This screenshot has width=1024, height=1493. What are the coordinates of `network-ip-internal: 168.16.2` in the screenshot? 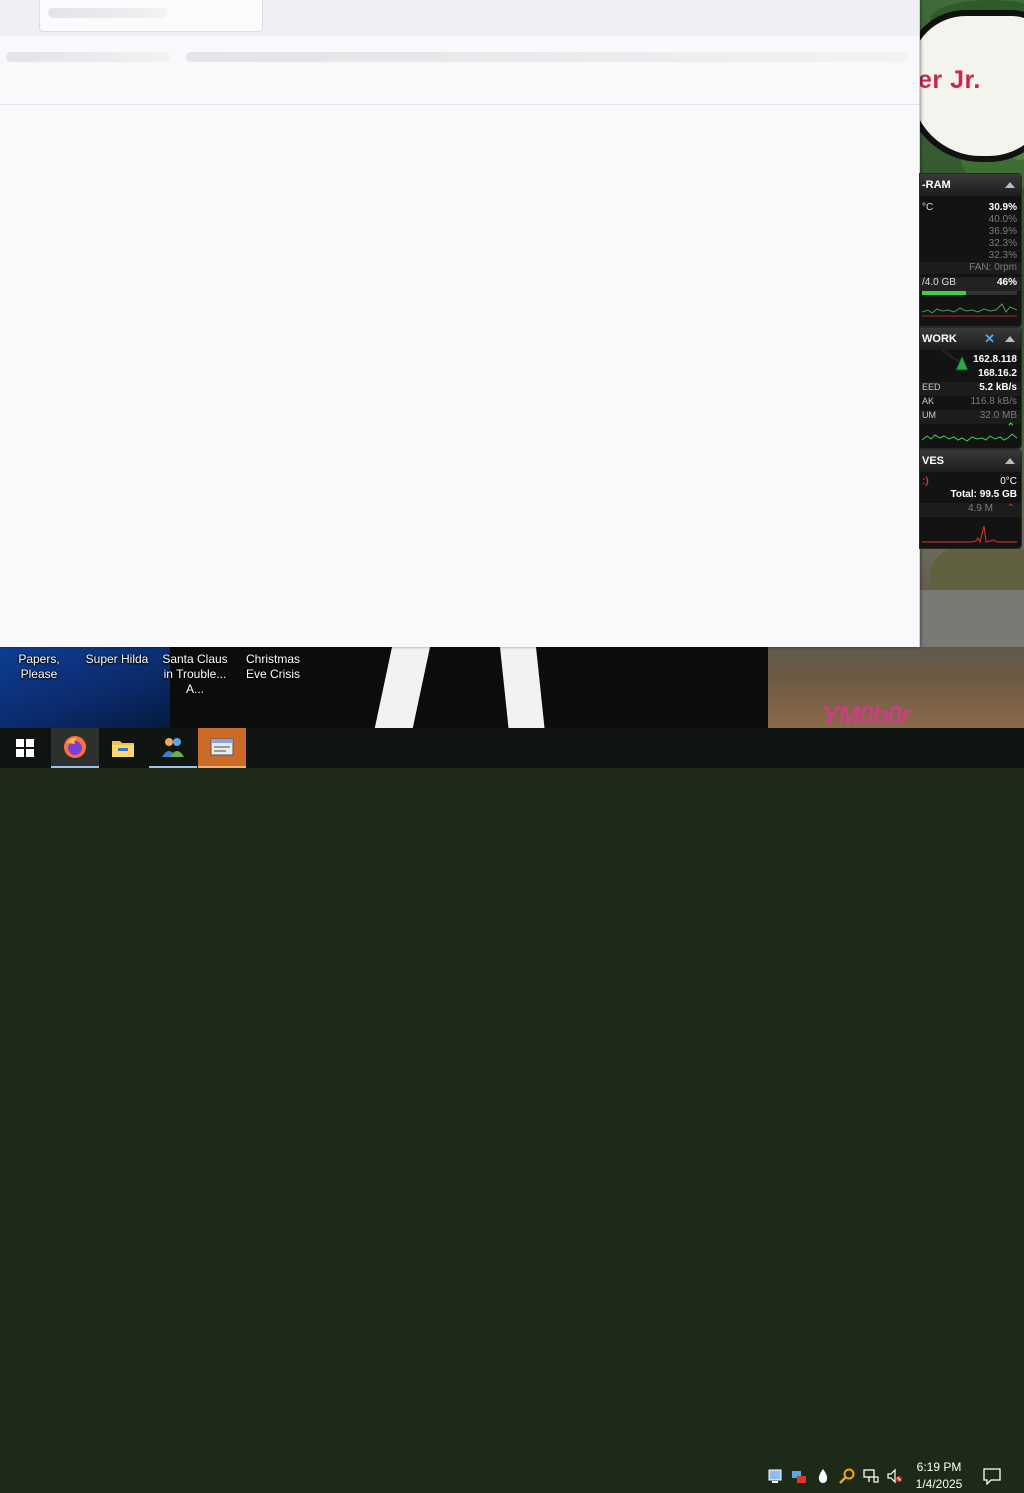 It's located at (997, 373).